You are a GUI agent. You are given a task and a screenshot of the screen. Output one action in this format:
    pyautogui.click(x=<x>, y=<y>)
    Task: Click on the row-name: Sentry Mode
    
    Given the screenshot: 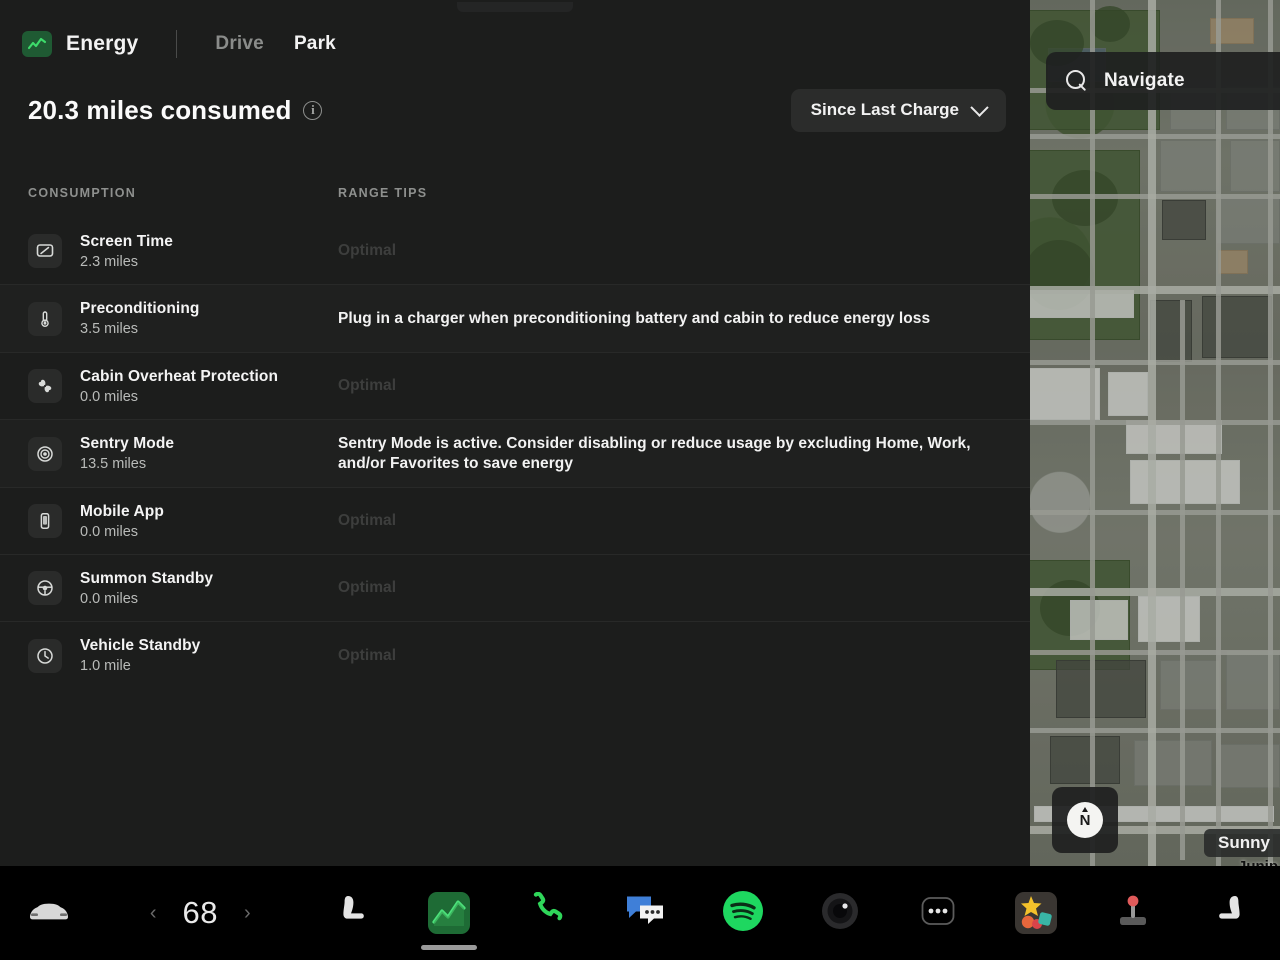 What is the action you would take?
    pyautogui.click(x=127, y=443)
    